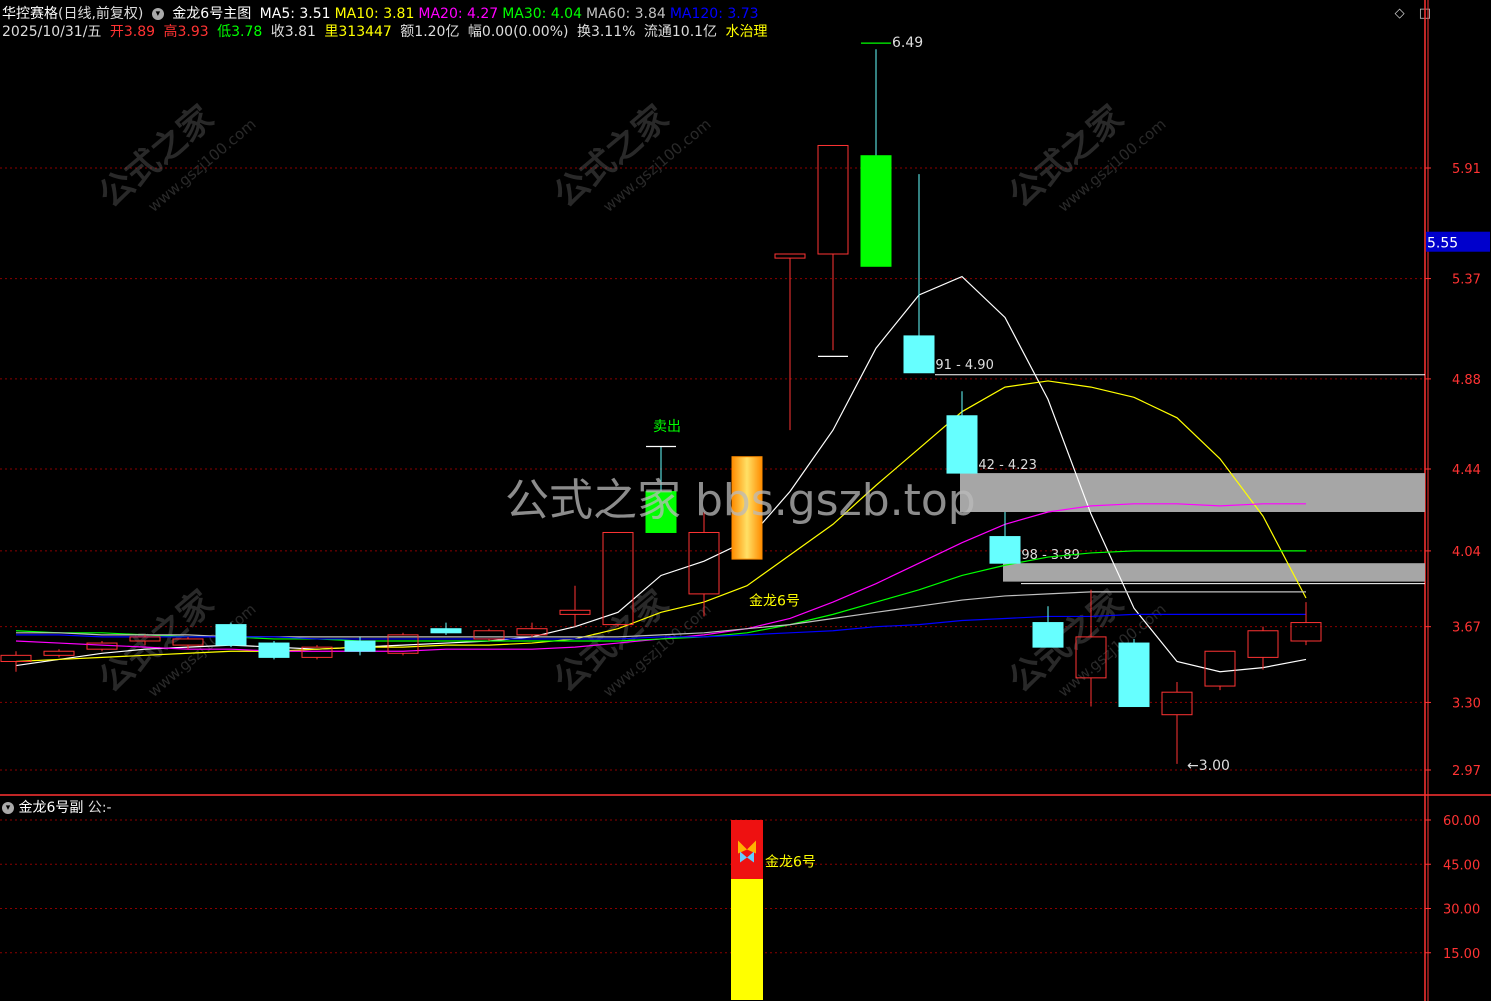 This screenshot has width=1491, height=1001. Describe the element at coordinates (1461, 954) in the screenshot. I see `sub-y-tick-label: 15.00` at that location.